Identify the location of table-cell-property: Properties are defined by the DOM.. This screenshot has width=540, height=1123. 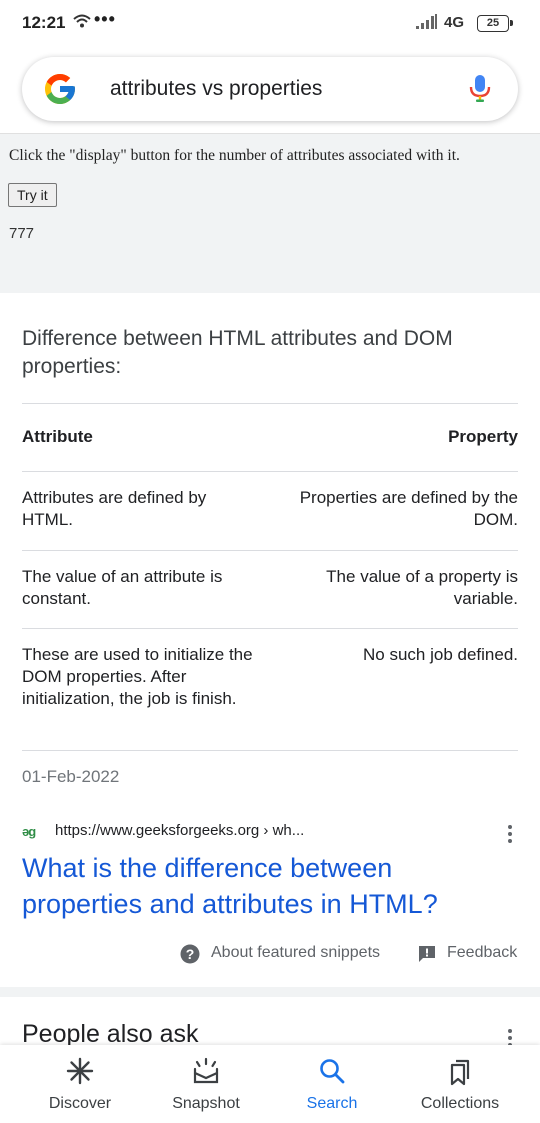
(408, 508).